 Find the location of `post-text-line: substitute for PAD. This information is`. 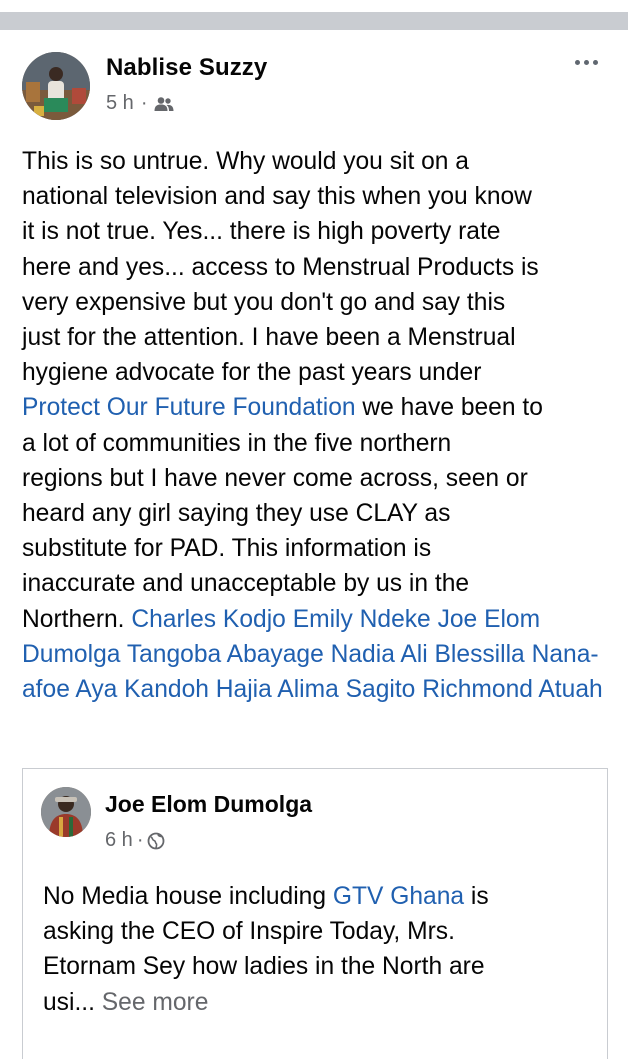

post-text-line: substitute for PAD. This information is is located at coordinates (227, 549).